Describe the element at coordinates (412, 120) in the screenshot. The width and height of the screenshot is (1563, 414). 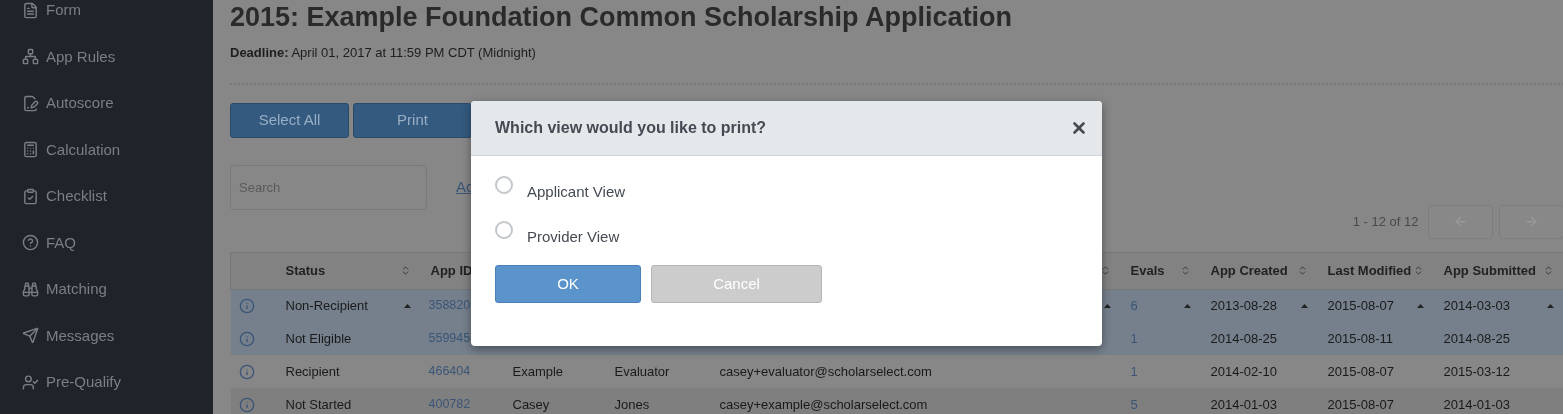
I see `toolbar-button: Print` at that location.